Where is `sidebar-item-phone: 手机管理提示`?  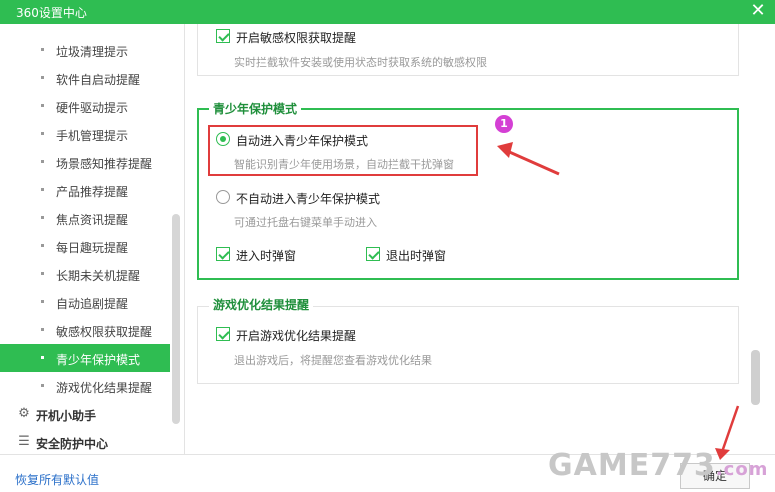
sidebar-item-phone: 手机管理提示 is located at coordinates (85, 134).